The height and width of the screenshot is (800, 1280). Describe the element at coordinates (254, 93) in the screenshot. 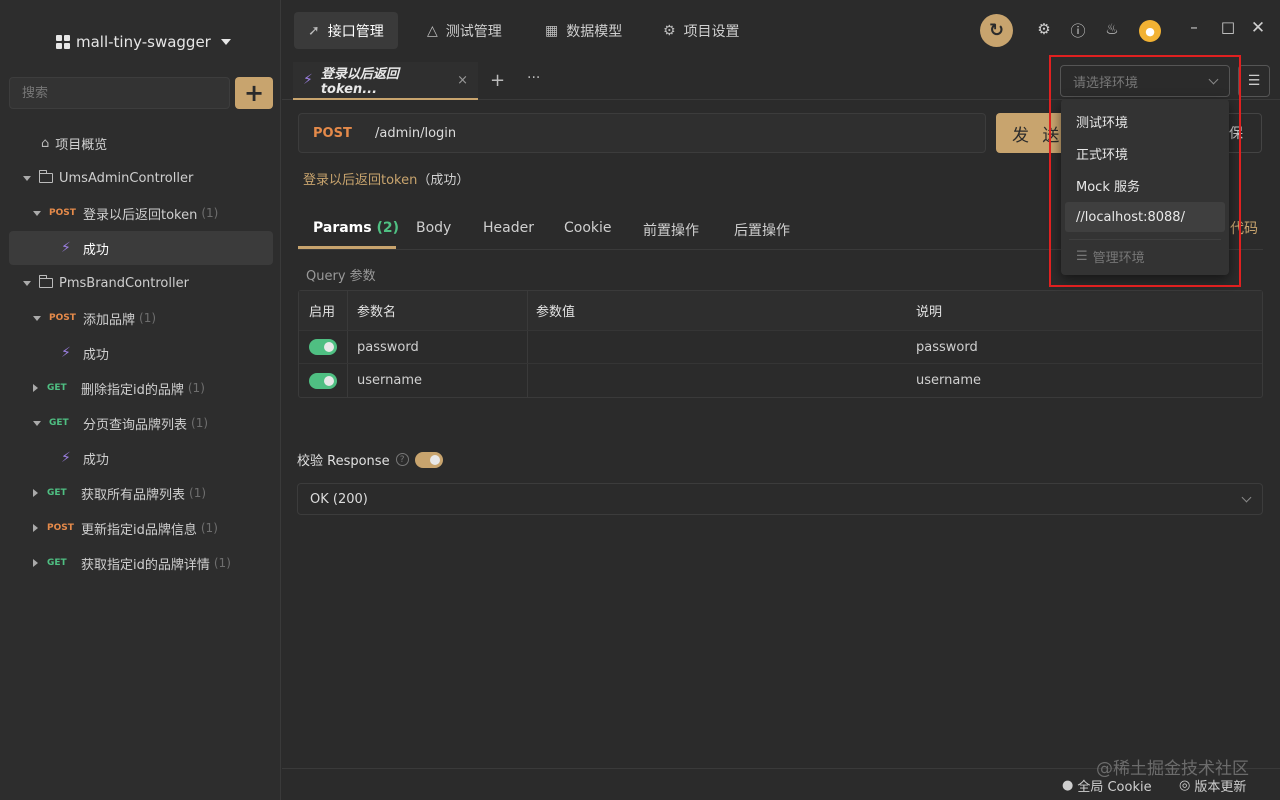

I see `add-button: +` at that location.